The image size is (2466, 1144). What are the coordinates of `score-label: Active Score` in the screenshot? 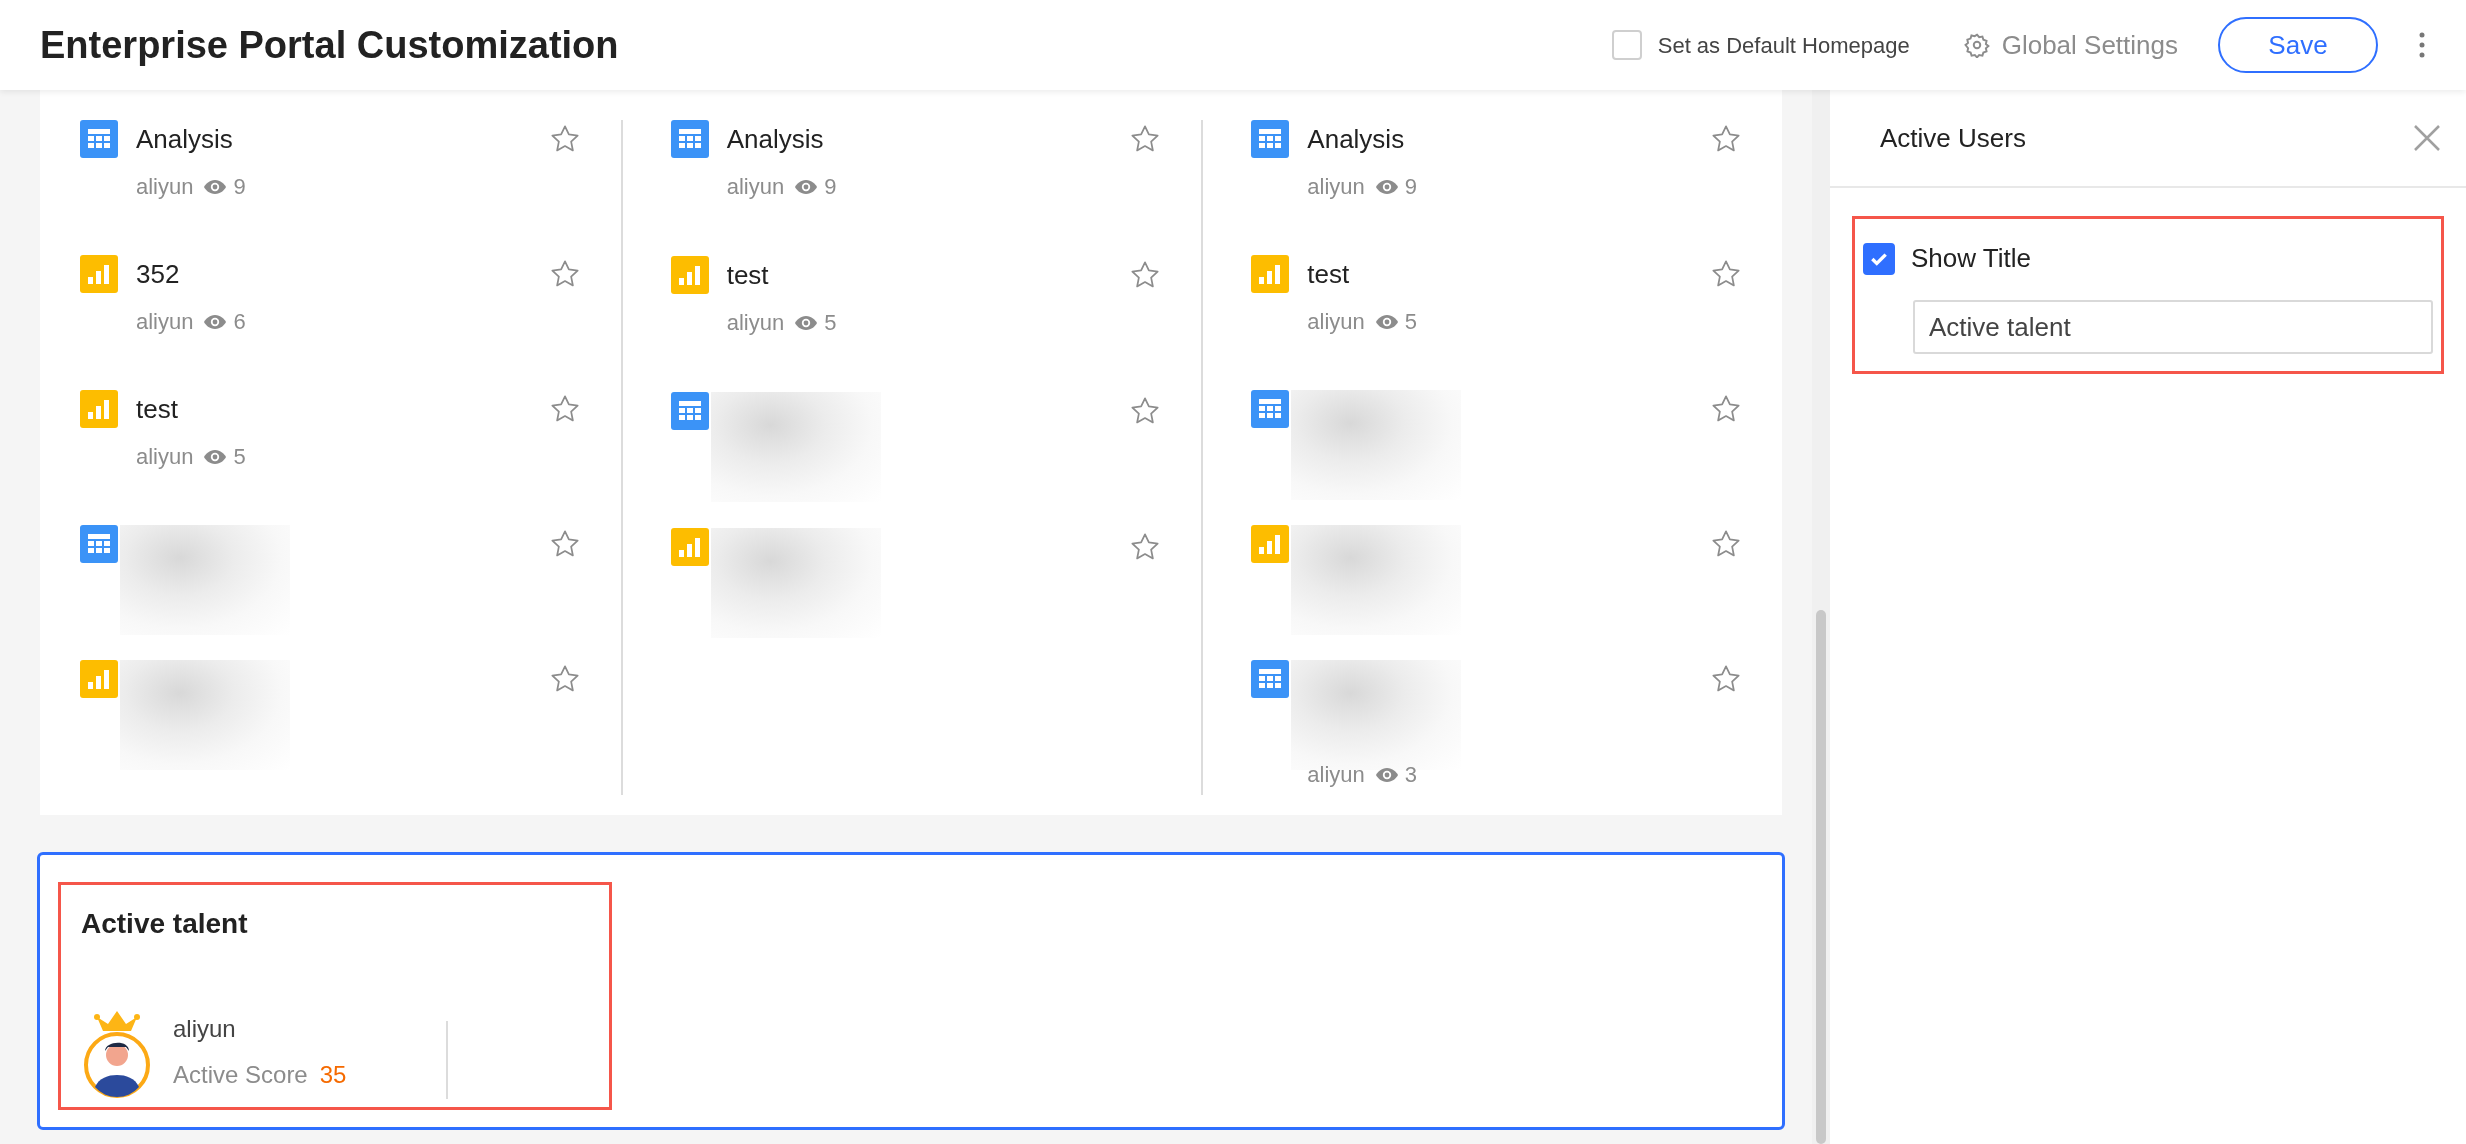 It's located at (240, 1075).